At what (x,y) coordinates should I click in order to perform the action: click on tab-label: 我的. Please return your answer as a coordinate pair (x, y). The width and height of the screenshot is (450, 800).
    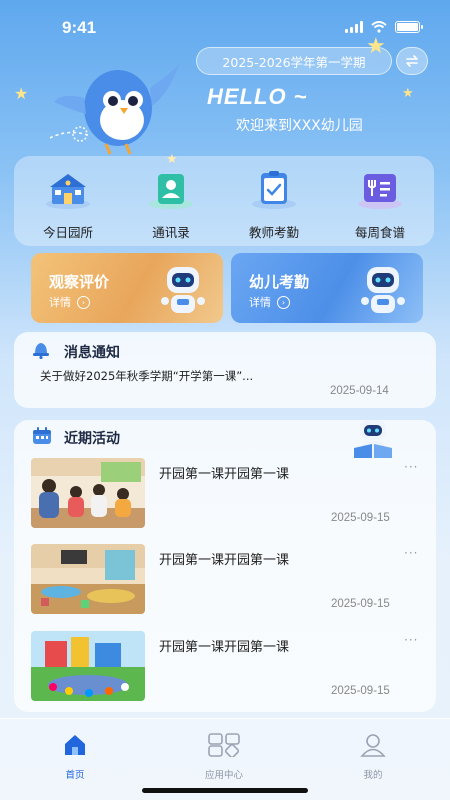
    Looking at the image, I should click on (373, 775).